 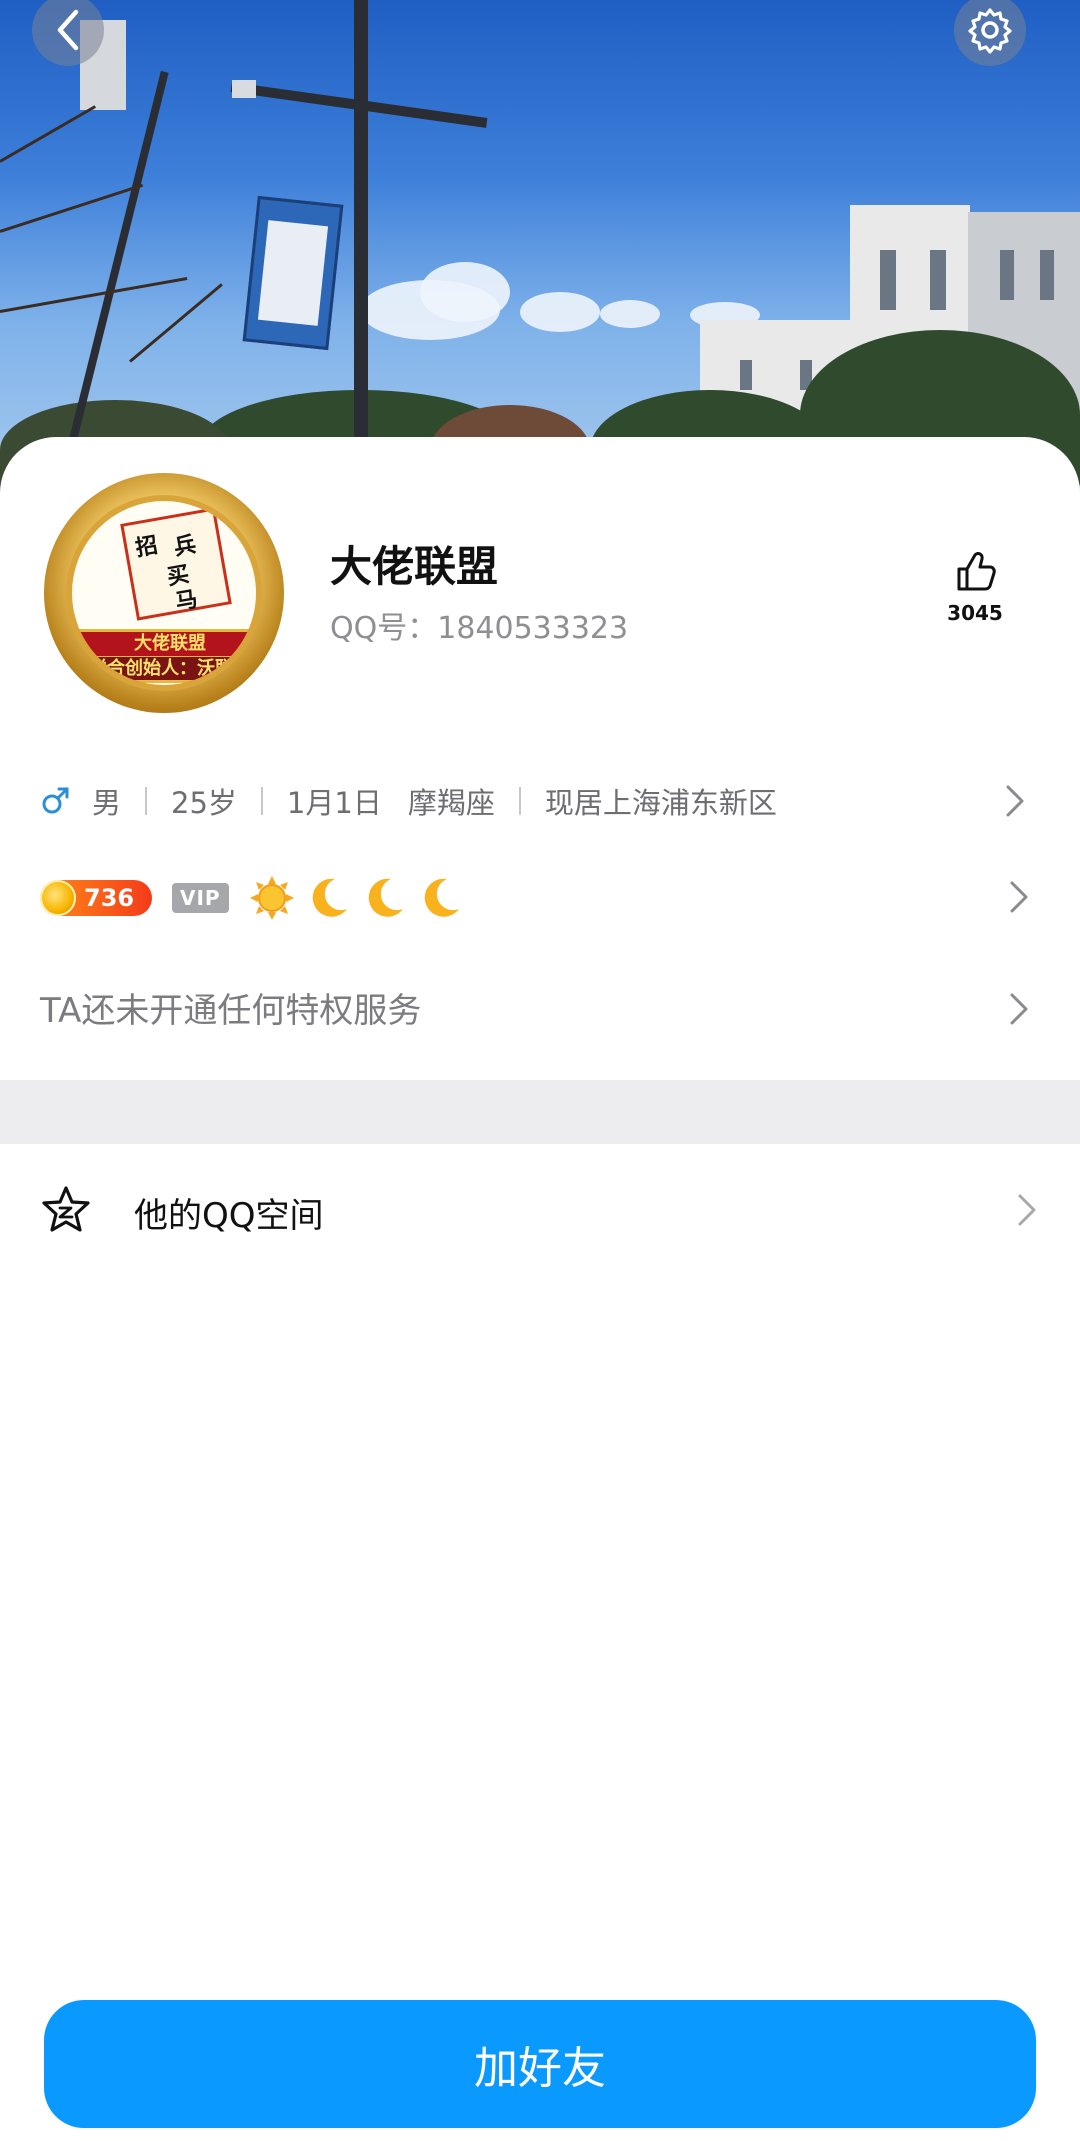 I want to click on add-friend-button: 加好友, so click(x=540, y=2064).